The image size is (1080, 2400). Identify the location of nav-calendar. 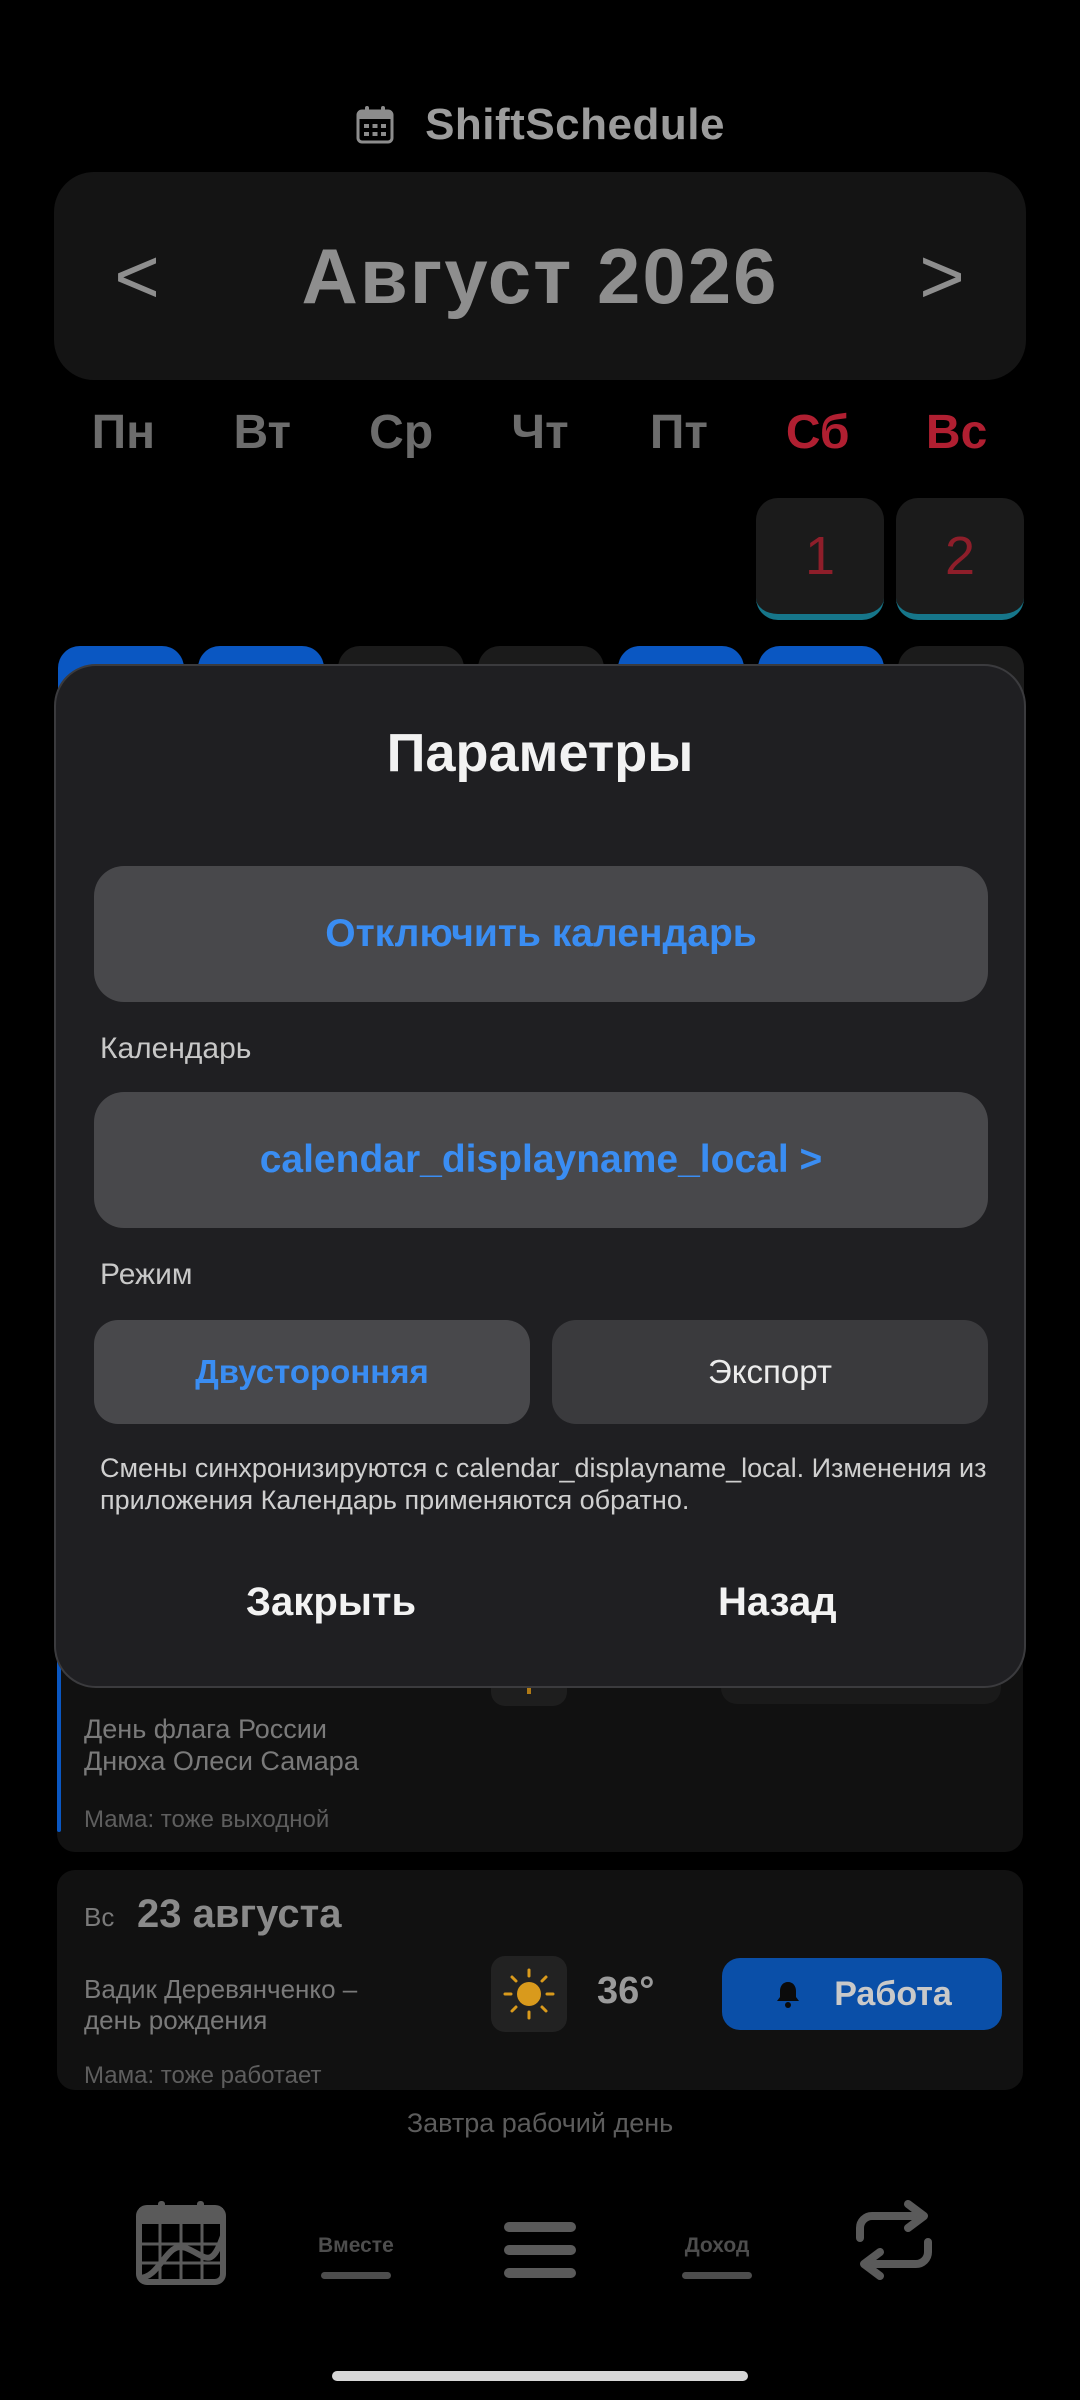
(181, 2243).